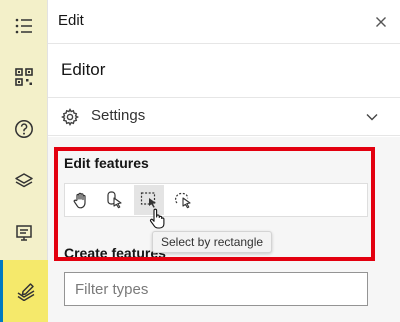  I want to click on tool-rail, so click(24, 161).